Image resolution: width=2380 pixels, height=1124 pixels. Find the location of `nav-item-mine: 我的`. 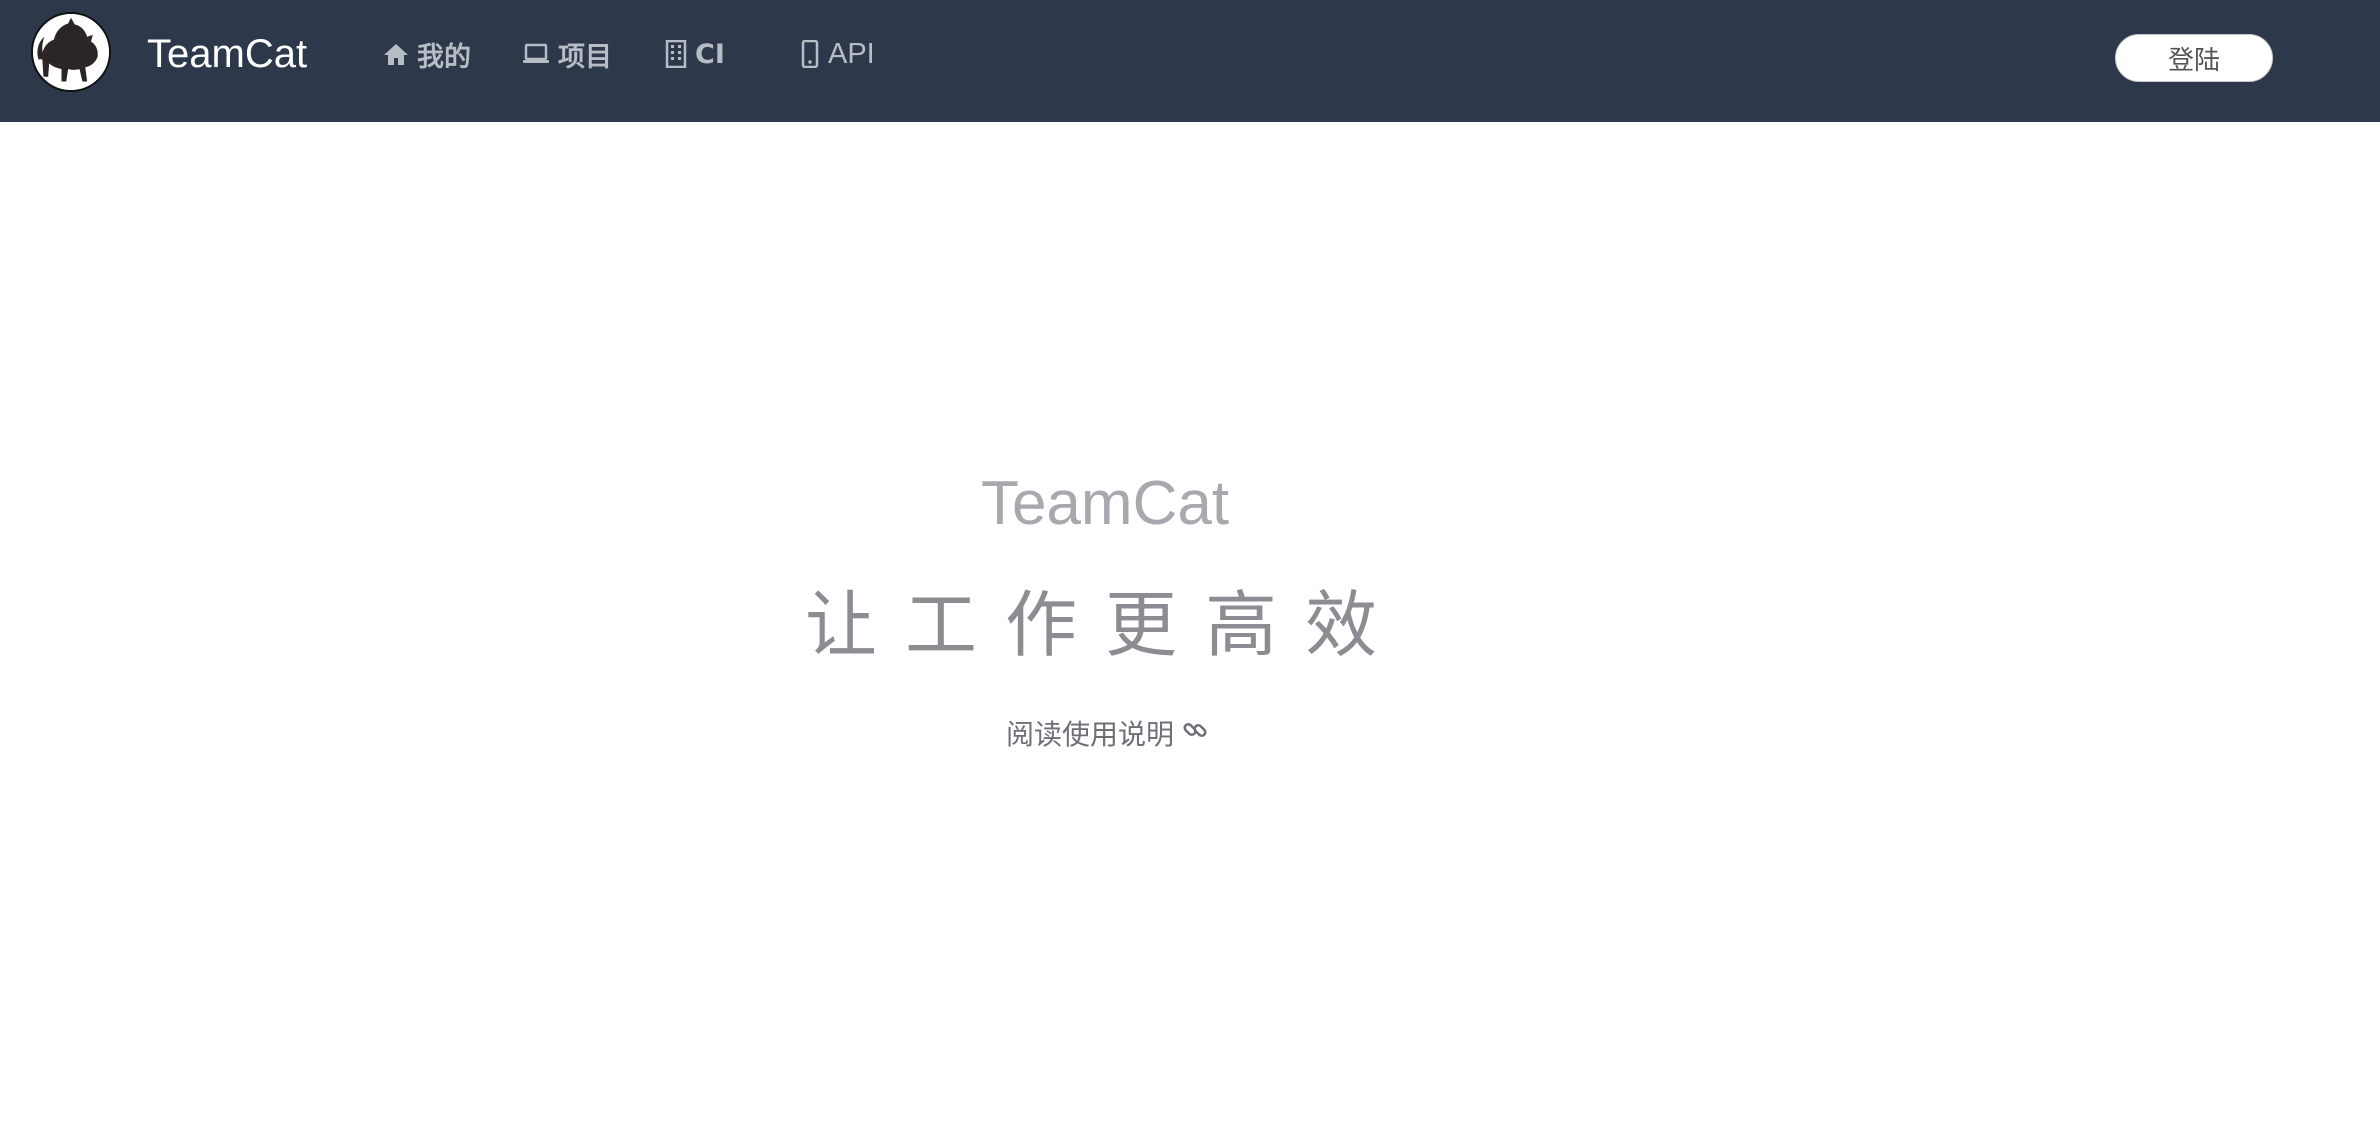

nav-item-mine: 我的 is located at coordinates (427, 54).